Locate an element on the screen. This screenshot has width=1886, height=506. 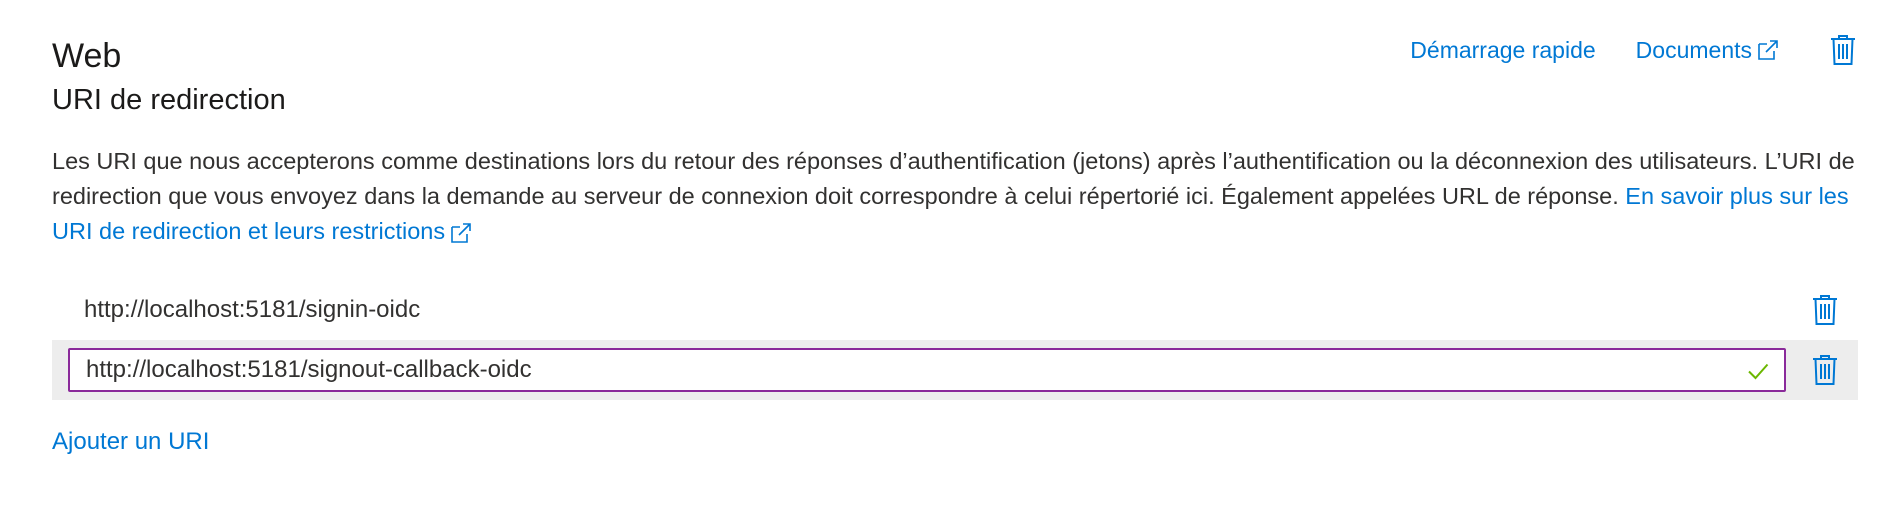
documents-link-label: Documents is located at coordinates (1693, 49).